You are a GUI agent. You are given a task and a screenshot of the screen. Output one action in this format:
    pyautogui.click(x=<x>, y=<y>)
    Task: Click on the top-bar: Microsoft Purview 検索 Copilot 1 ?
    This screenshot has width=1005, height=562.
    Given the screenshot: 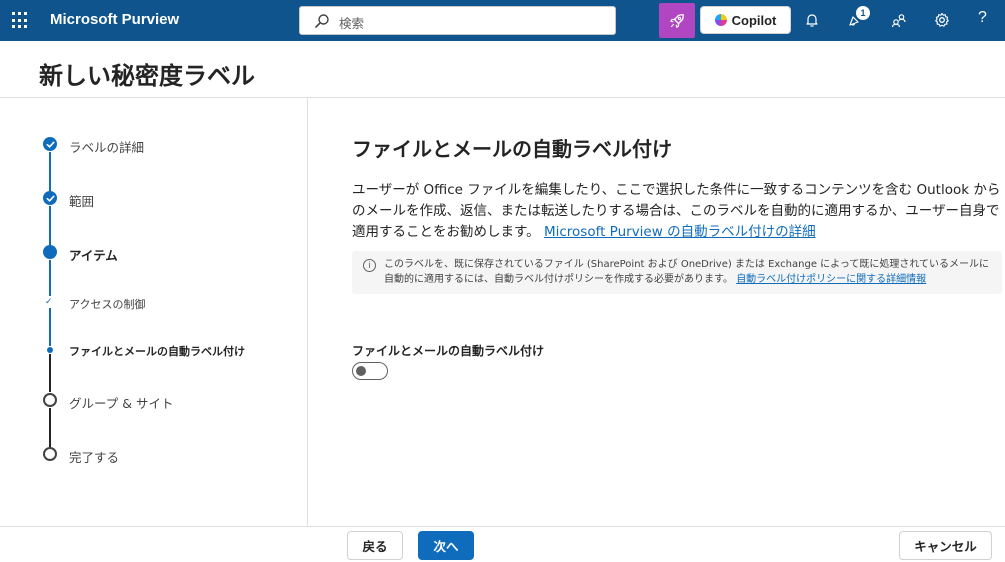 What is the action you would take?
    pyautogui.click(x=502, y=20)
    